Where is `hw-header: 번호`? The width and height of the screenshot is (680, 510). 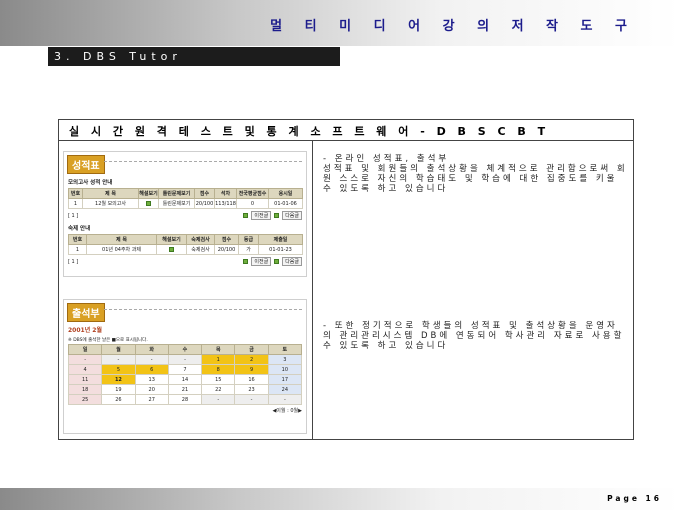
hw-header: 번호 is located at coordinates (77, 239).